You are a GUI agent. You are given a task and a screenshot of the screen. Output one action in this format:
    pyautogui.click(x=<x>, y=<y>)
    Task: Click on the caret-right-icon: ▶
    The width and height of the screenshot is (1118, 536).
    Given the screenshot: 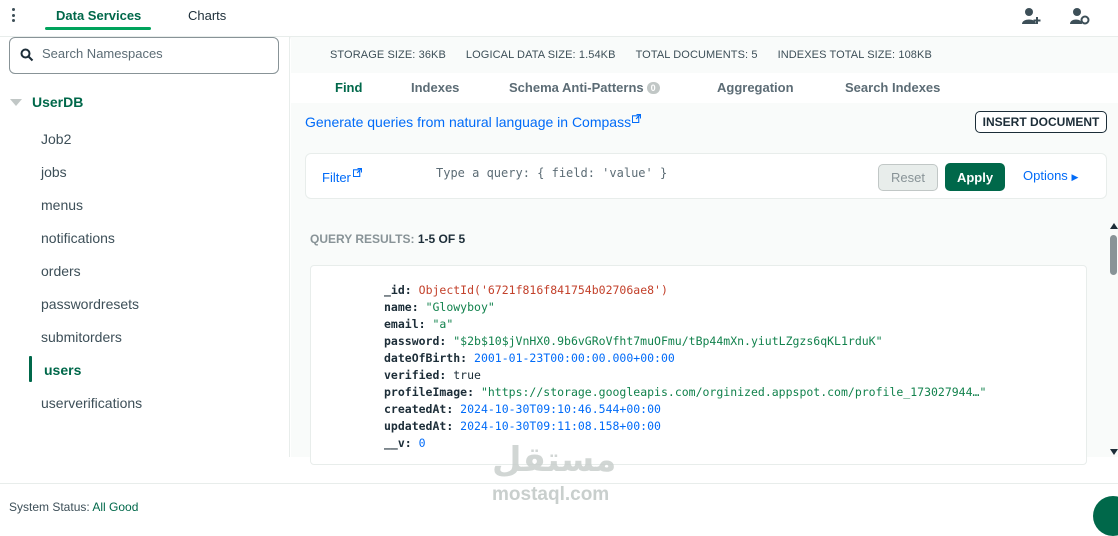 What is the action you would take?
    pyautogui.click(x=1075, y=177)
    